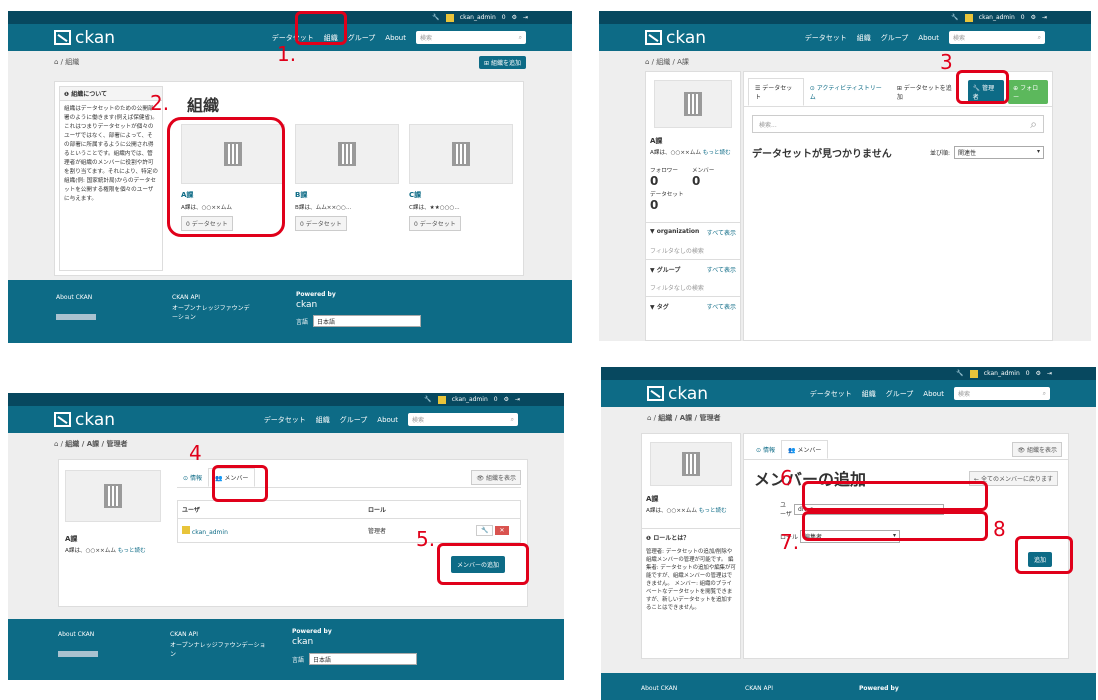 Image resolution: width=1098 pixels, height=700 pixels. I want to click on org-name: A課, so click(656, 141).